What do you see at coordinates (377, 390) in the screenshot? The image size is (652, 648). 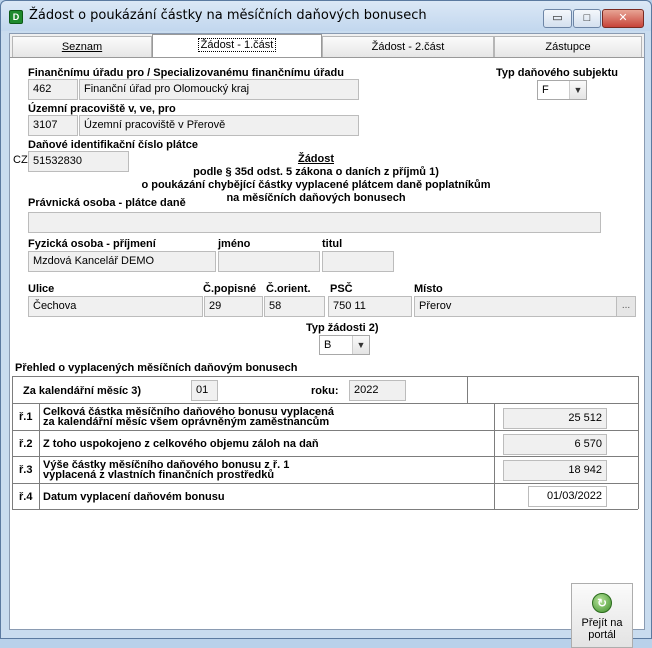 I see `year-field: 2022` at bounding box center [377, 390].